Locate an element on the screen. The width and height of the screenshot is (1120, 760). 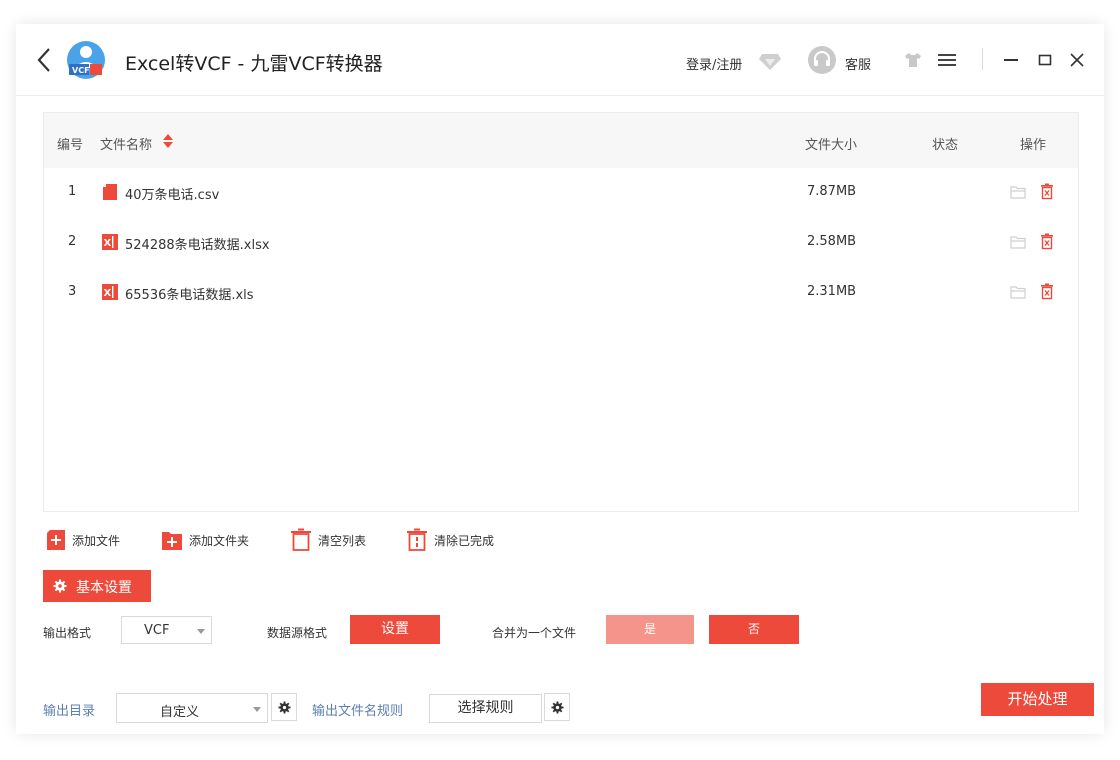
clear-completed-label: 清除已完成 is located at coordinates (464, 541).